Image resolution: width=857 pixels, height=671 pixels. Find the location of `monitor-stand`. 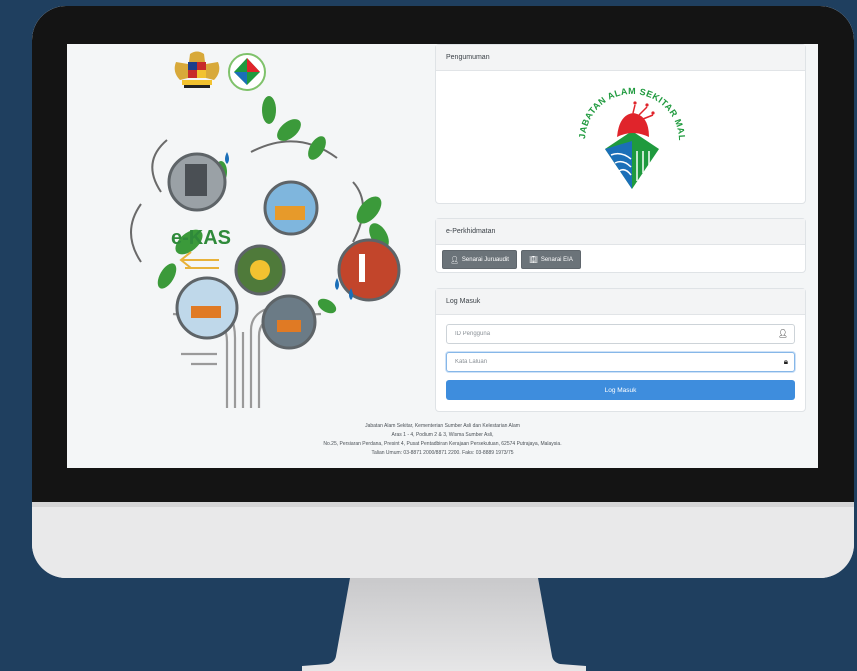

monitor-stand is located at coordinates (444, 624).